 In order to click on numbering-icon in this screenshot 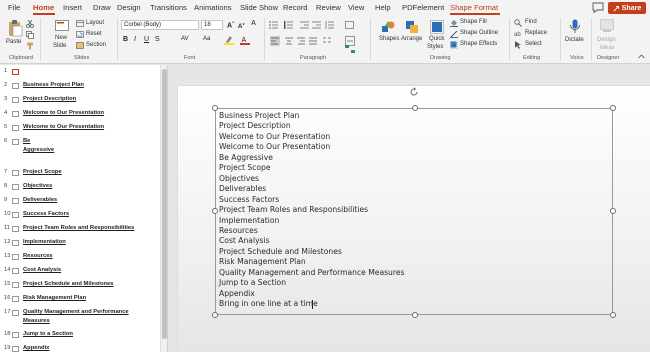, I will do `click(288, 25)`.